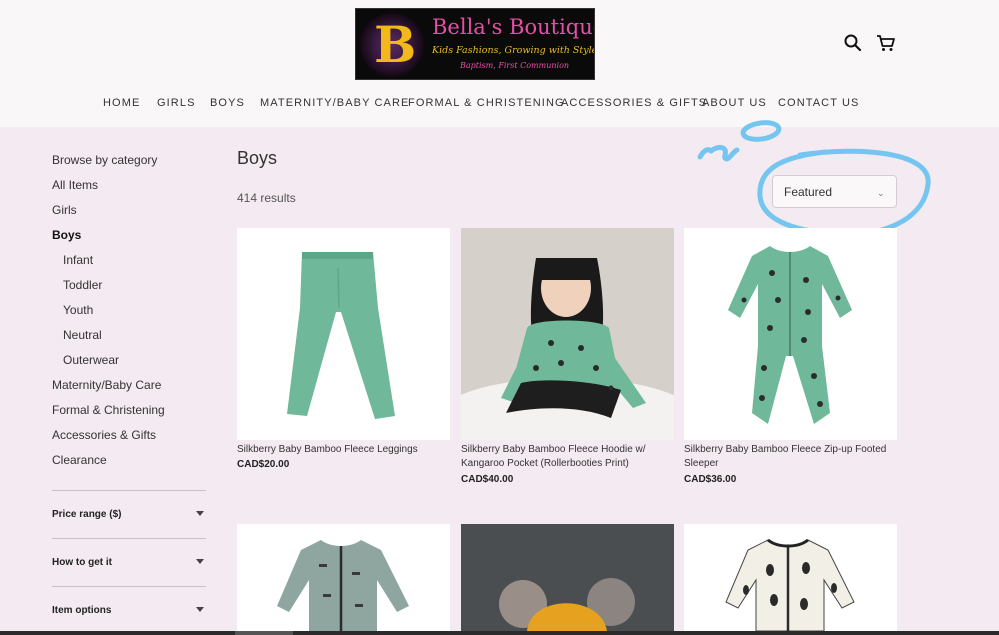 The height and width of the screenshot is (635, 999). I want to click on nav-contact: CONTACT US, so click(819, 103).